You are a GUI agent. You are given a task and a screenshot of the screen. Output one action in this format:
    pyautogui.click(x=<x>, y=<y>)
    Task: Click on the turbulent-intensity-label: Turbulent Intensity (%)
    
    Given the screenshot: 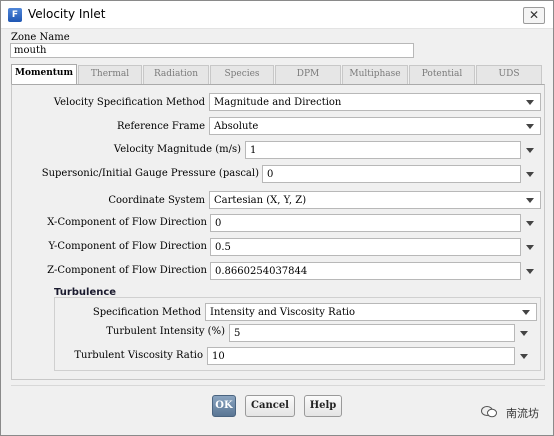 What is the action you would take?
    pyautogui.click(x=165, y=331)
    